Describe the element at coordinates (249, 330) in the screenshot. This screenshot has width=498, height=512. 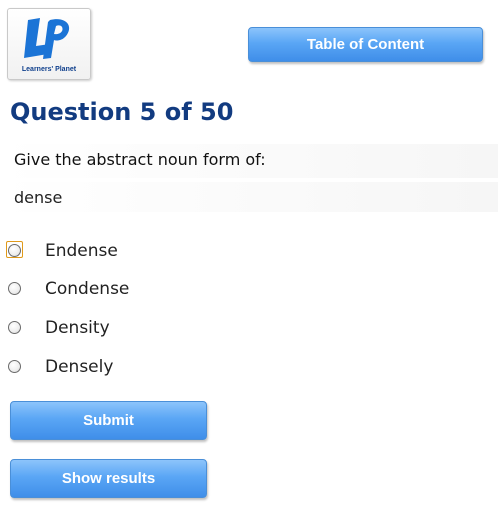
I see `option-density: Density` at that location.